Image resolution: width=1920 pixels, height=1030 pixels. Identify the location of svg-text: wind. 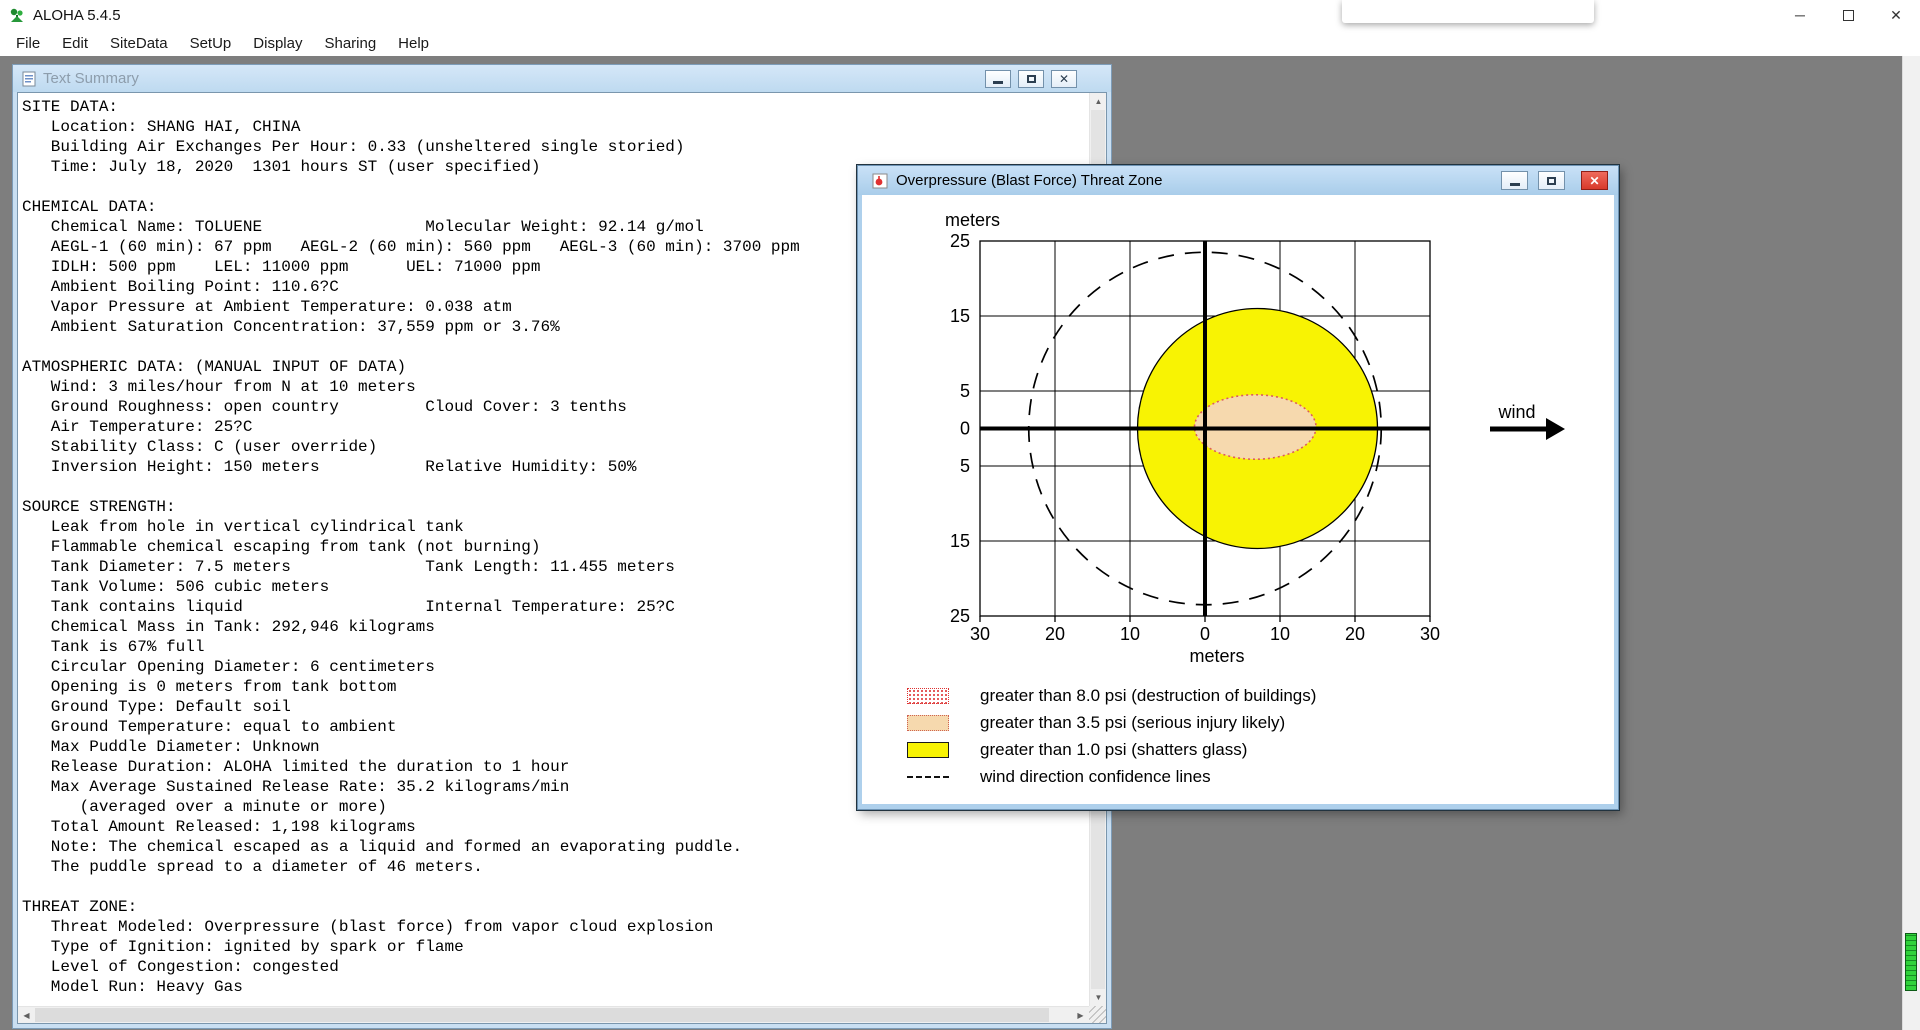
(1516, 412).